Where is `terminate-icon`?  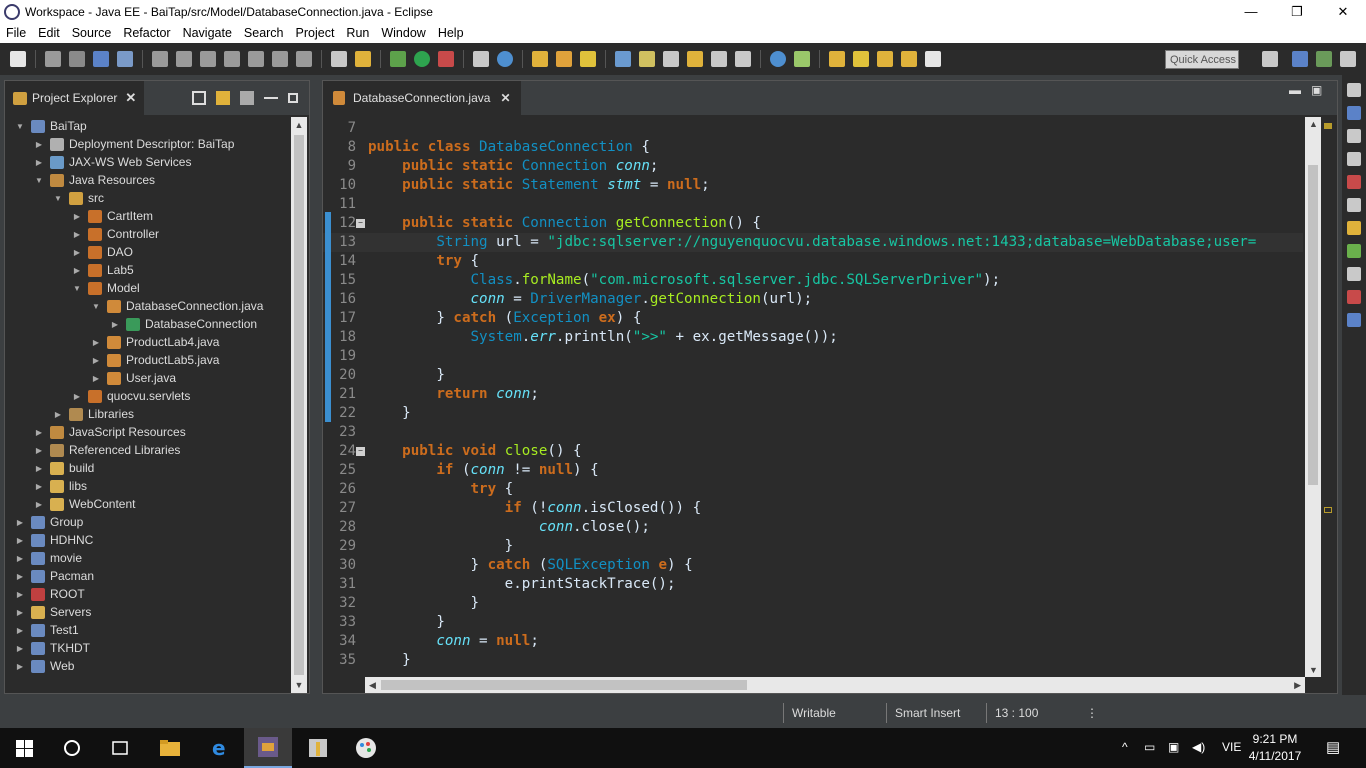 terminate-icon is located at coordinates (208, 59).